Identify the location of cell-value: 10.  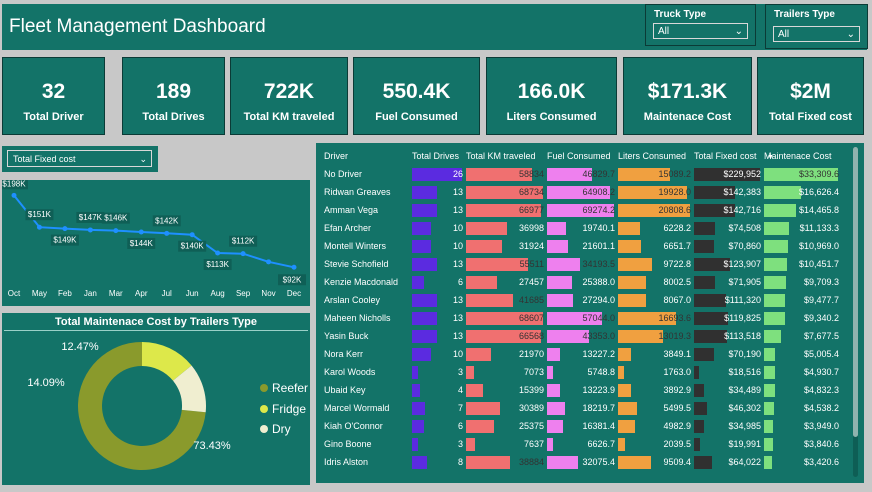
(457, 246).